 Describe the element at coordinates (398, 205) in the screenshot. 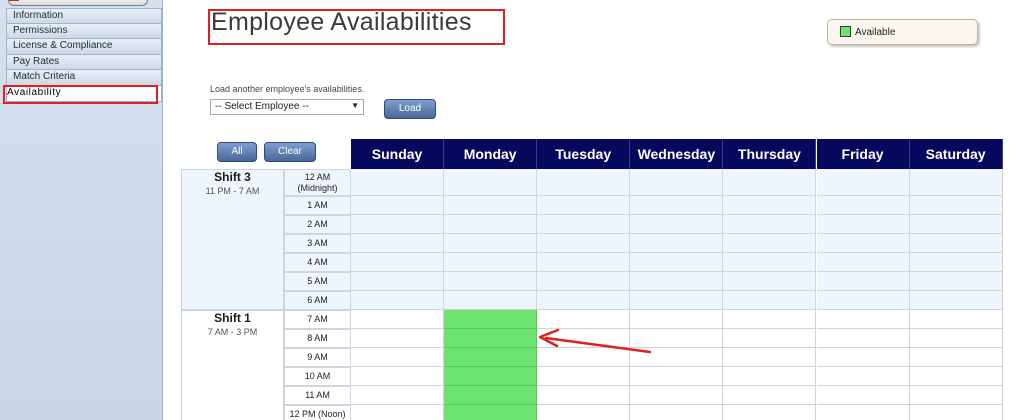

I see `availability-cell-sunday-1-am` at that location.